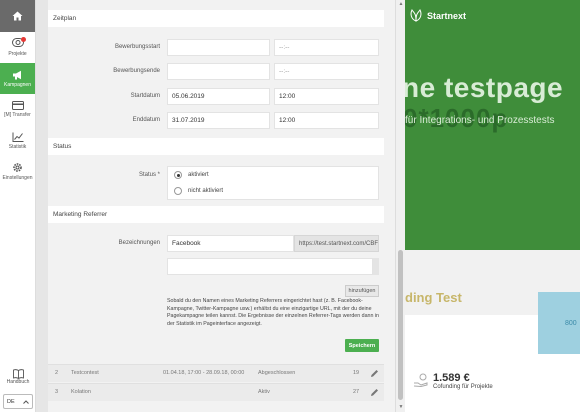 The width and height of the screenshot is (580, 412). What do you see at coordinates (326, 120) in the screenshot?
I see `end-time-input: 12:00` at bounding box center [326, 120].